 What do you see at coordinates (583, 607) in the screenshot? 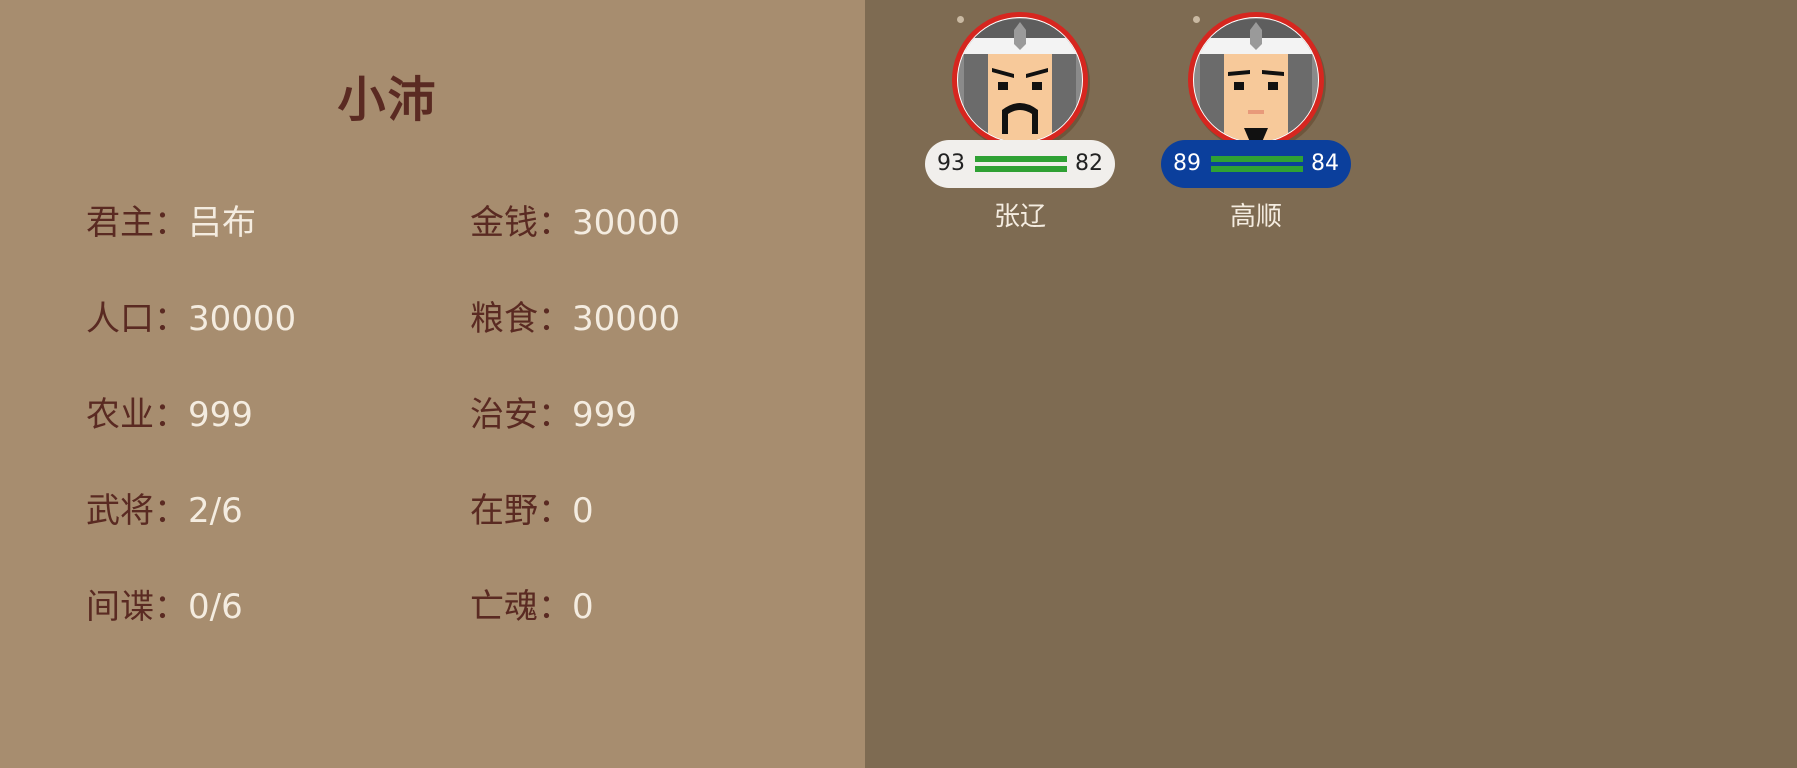
I see `stat-souls-value: 0` at bounding box center [583, 607].